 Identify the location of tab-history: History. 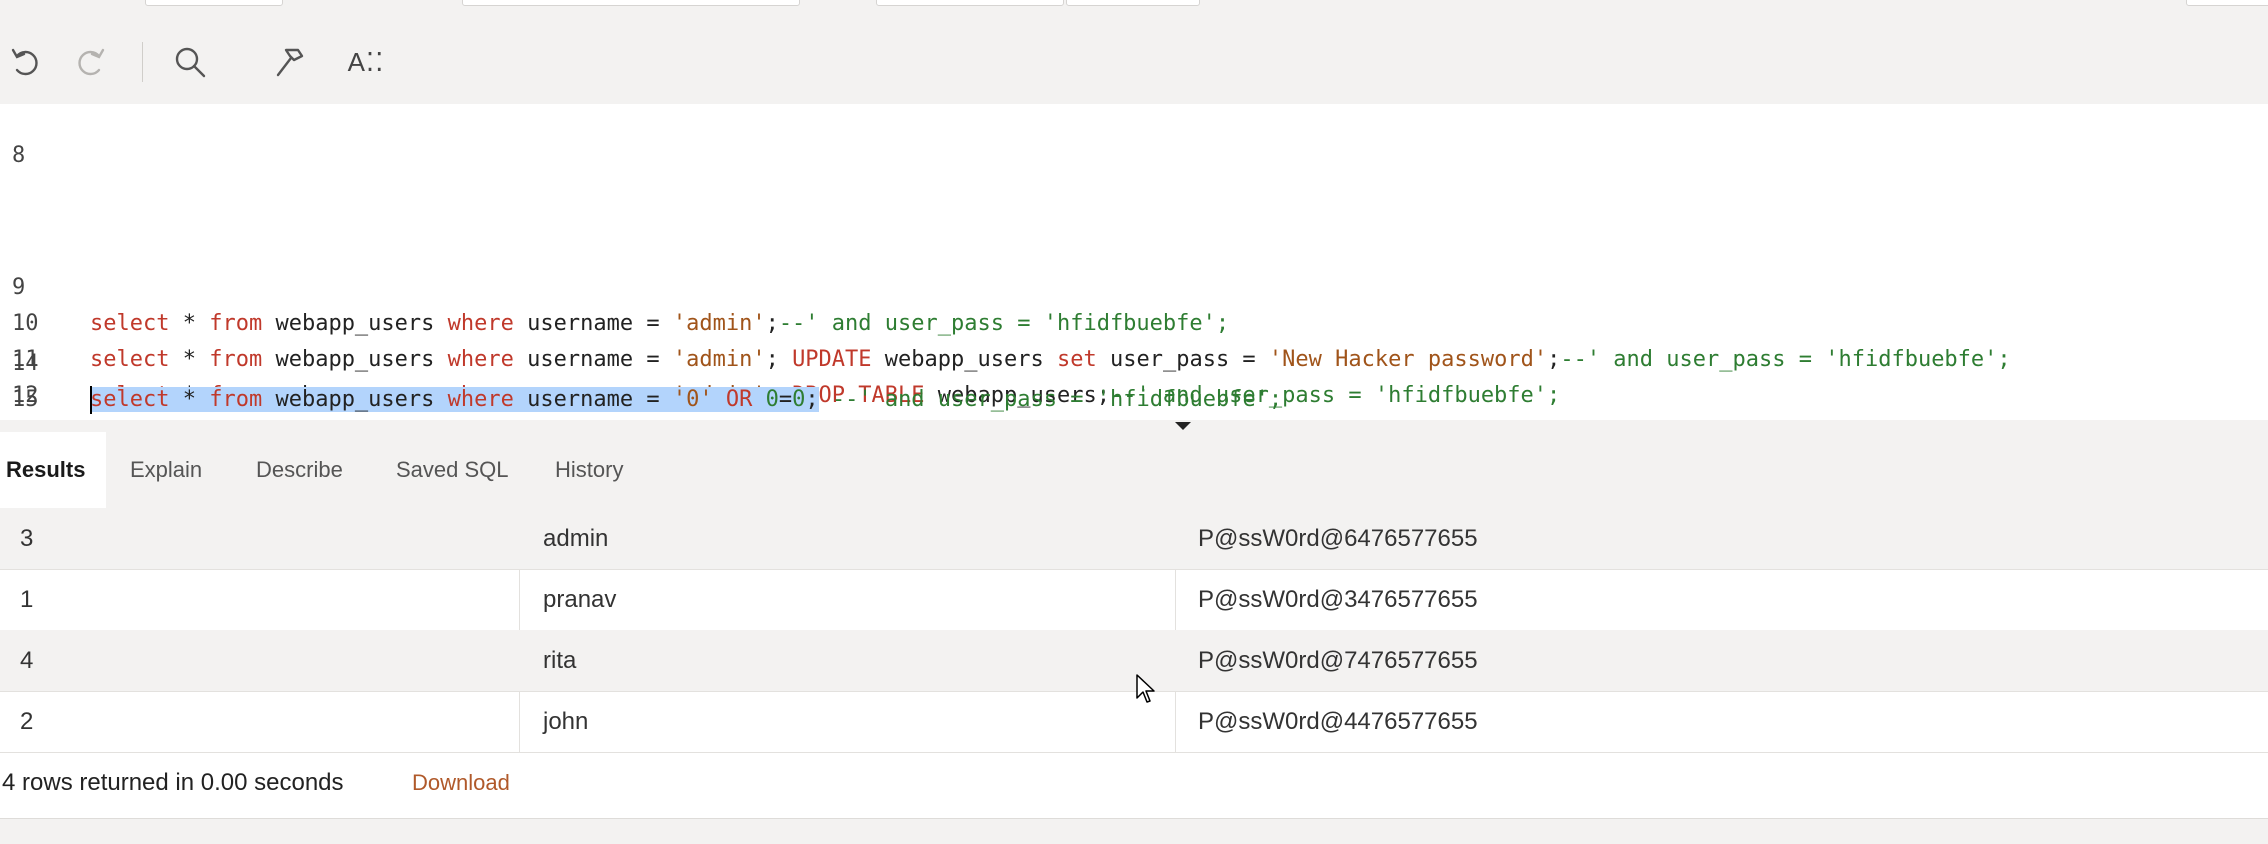
(589, 470).